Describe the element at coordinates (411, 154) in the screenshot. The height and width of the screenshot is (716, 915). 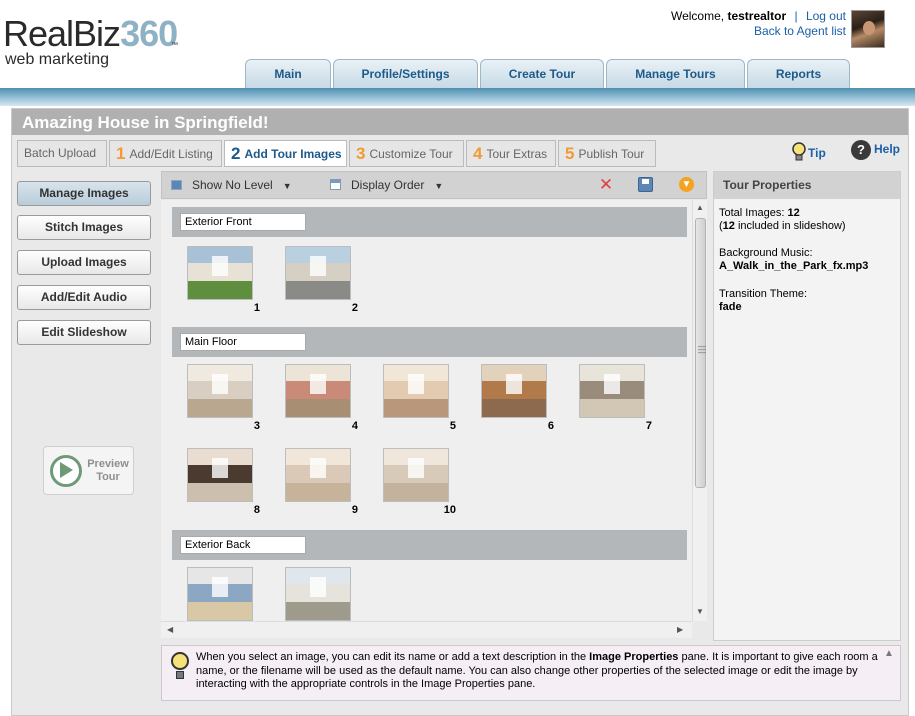
I see `step-label: Customize Tour` at that location.